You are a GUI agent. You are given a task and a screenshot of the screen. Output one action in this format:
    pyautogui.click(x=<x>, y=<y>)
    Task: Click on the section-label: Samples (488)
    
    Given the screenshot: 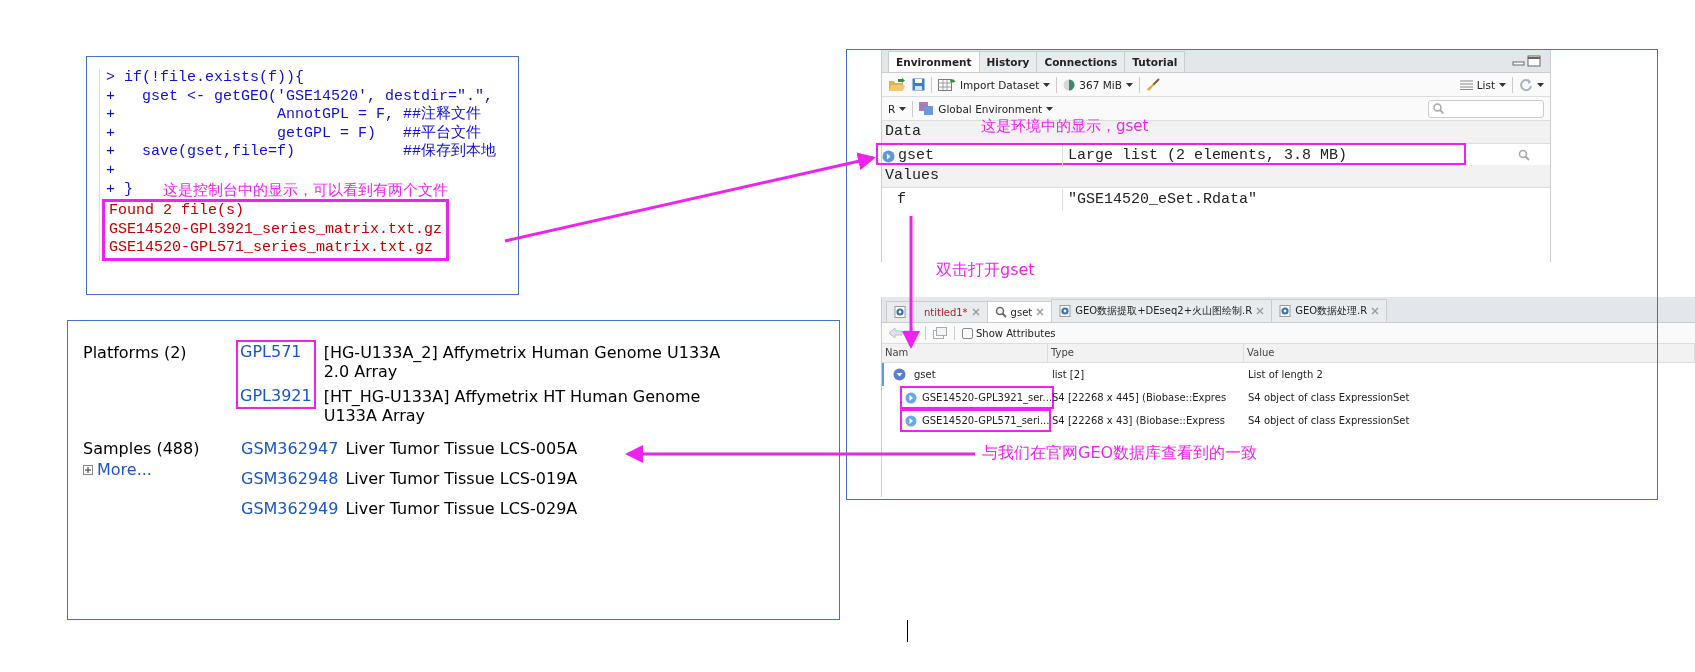 What is the action you would take?
    pyautogui.click(x=142, y=448)
    